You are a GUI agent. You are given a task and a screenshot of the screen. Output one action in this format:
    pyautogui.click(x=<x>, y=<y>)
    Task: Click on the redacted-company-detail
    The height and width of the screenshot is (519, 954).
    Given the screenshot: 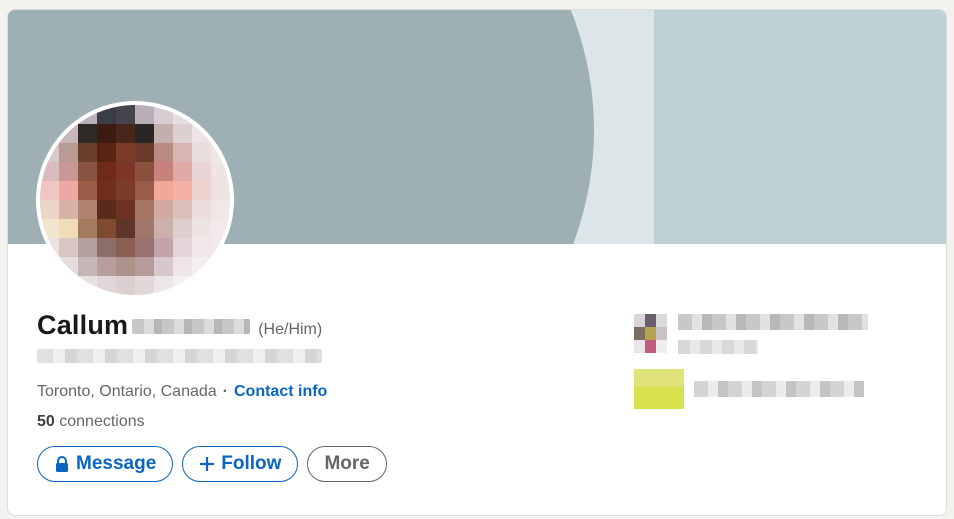 What is the action you would take?
    pyautogui.click(x=718, y=347)
    